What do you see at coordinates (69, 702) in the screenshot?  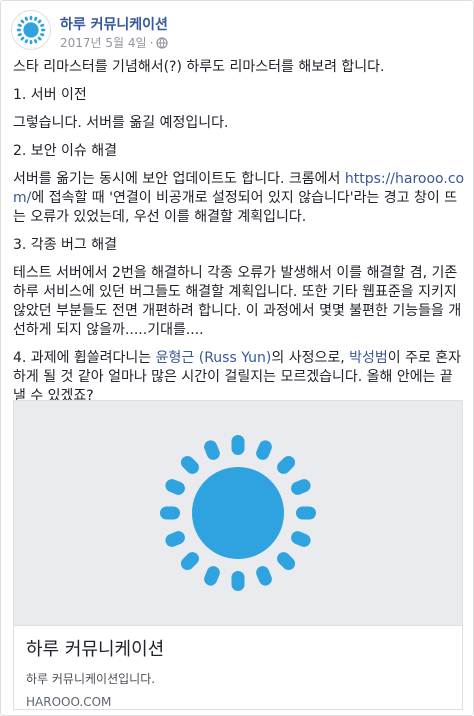 I see `link-domain: HAROOO.COM` at bounding box center [69, 702].